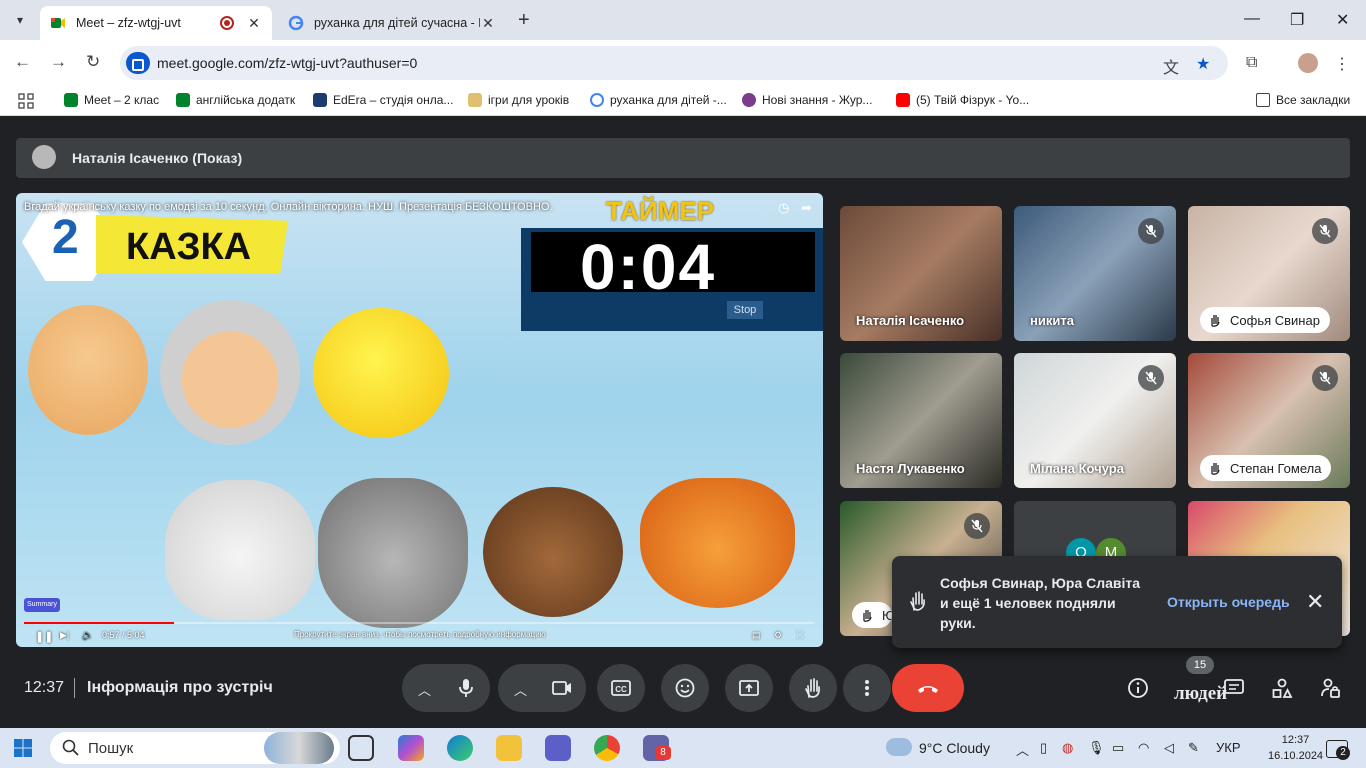 This screenshot has width=1366, height=768. What do you see at coordinates (1342, 64) in the screenshot?
I see `menu-kebab-icon: ⋮` at bounding box center [1342, 64].